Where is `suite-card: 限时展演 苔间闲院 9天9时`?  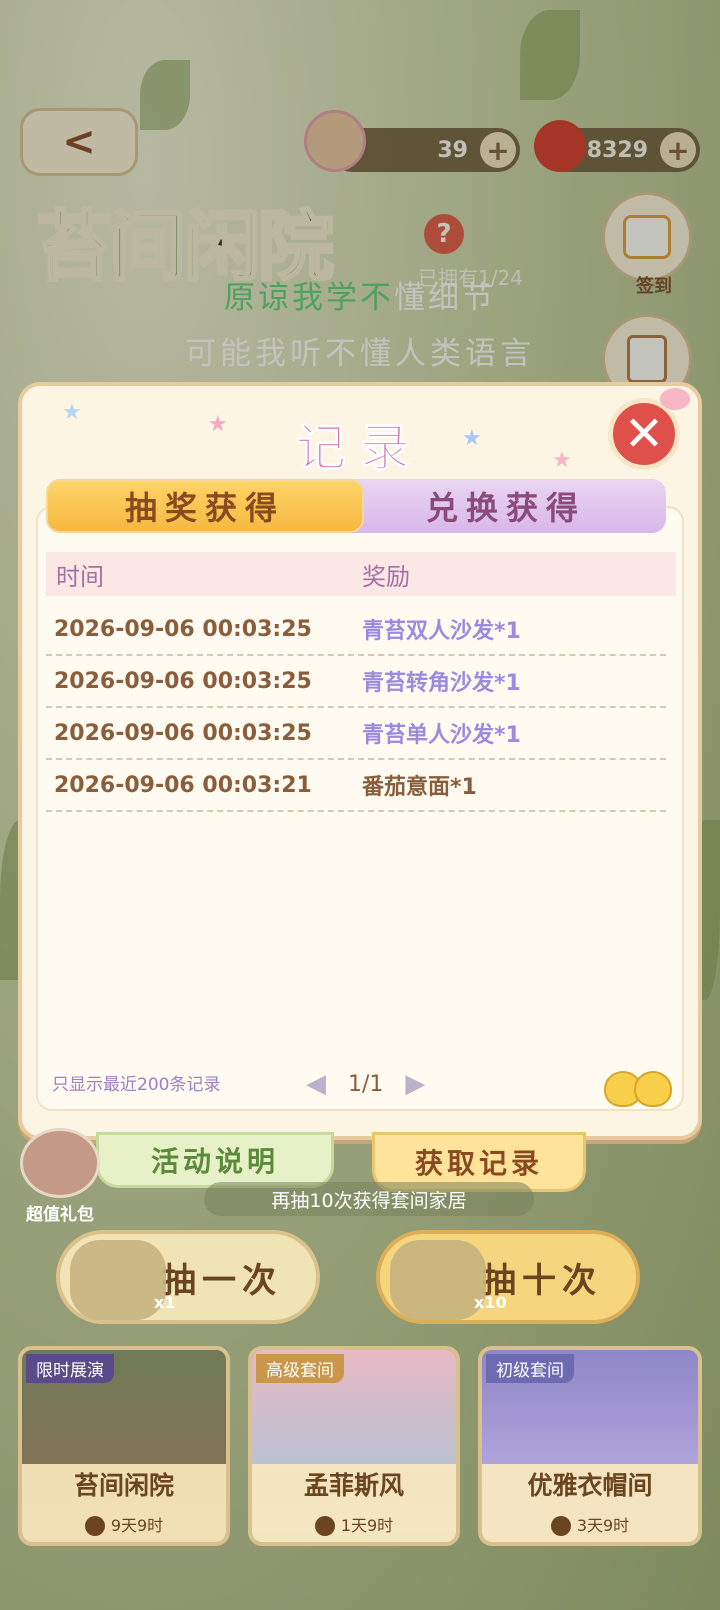 suite-card: 限时展演 苔间闲院 9天9时 is located at coordinates (124, 1446).